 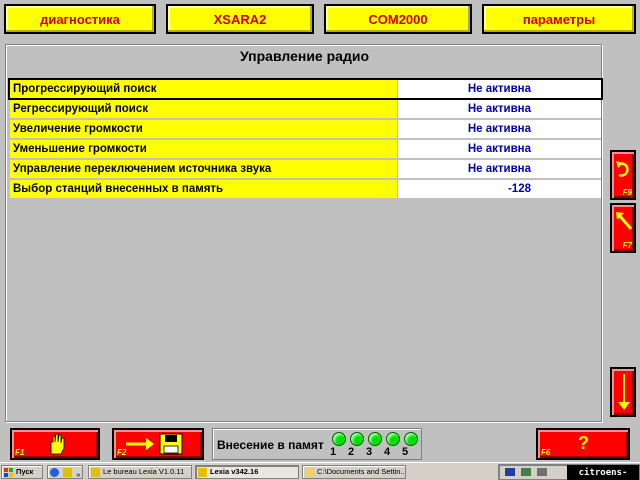 I want to click on tab-parameters: параметры, so click(x=559, y=19).